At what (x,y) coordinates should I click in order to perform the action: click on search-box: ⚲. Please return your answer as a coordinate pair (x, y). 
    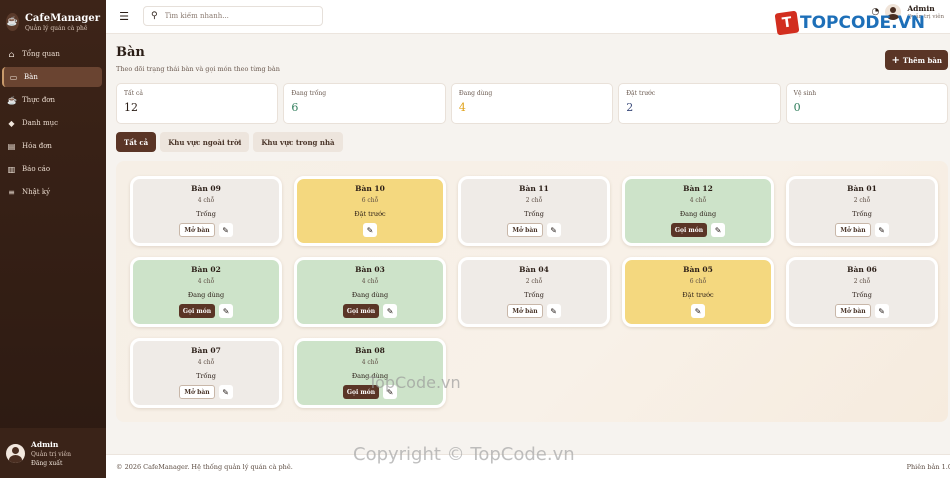
    Looking at the image, I should click on (233, 16).